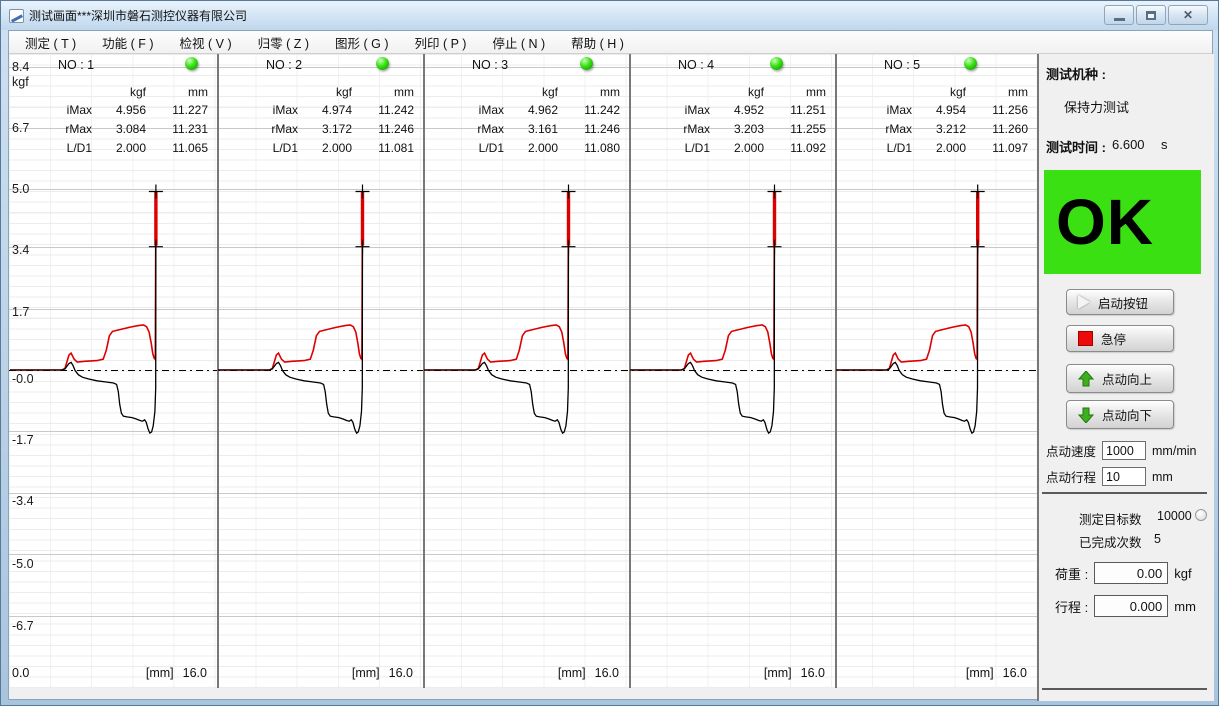 This screenshot has width=1219, height=706. I want to click on emergency-stop-button: 急停, so click(1120, 338).